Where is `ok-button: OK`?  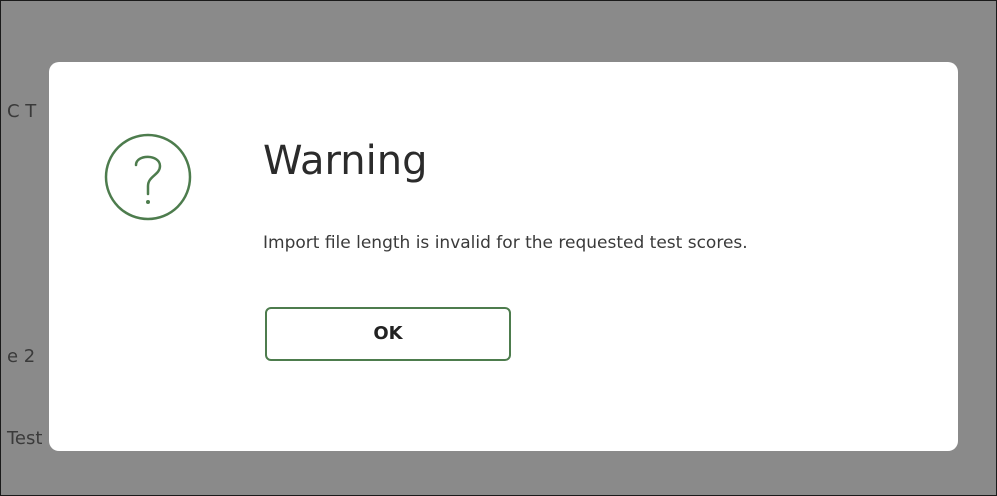
ok-button: OK is located at coordinates (388, 334).